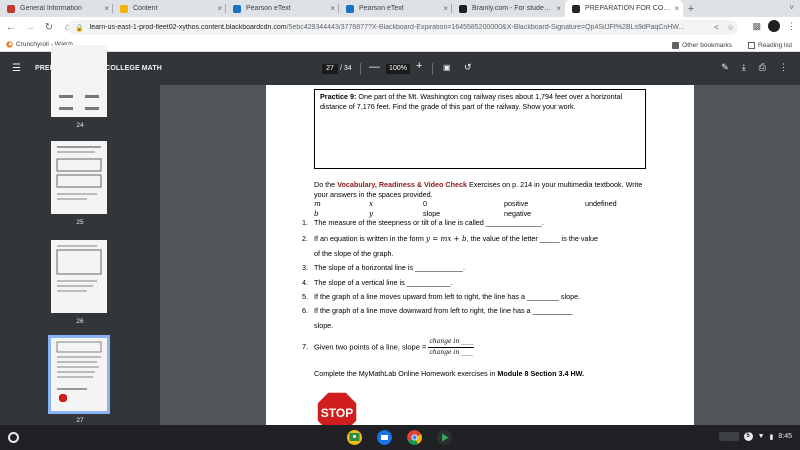 This screenshot has height=450, width=800. Describe the element at coordinates (755, 436) in the screenshot. I see `status-area: 5 ▼ ▮ 8:45` at that location.